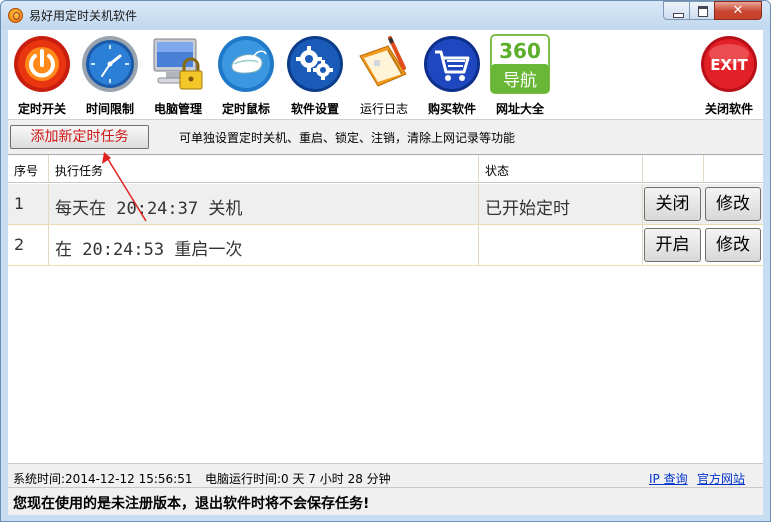 The height and width of the screenshot is (522, 771). I want to click on toolbar-web-directory: 360 导航 网址大全, so click(520, 75).